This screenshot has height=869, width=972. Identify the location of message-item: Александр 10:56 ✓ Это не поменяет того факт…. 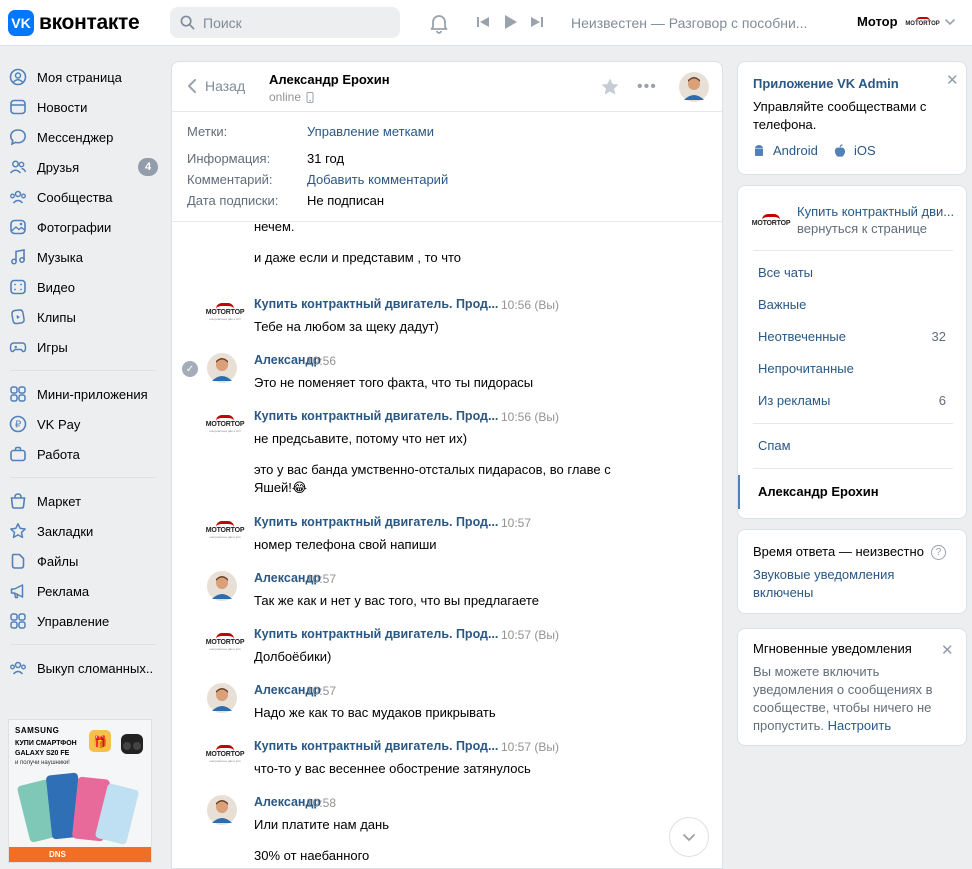
(447, 373).